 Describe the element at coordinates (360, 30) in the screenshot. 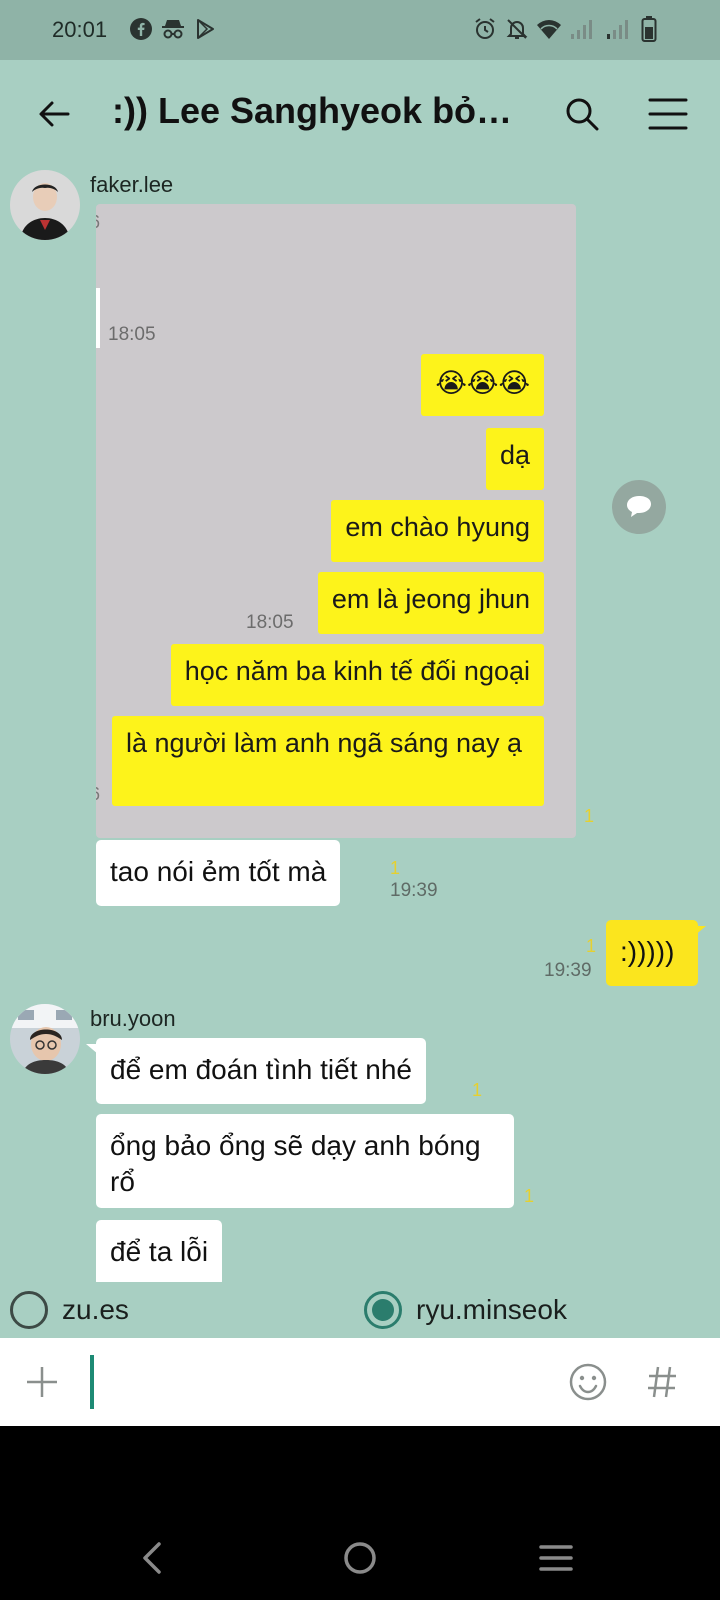

I see `status-bar: 20:01` at that location.